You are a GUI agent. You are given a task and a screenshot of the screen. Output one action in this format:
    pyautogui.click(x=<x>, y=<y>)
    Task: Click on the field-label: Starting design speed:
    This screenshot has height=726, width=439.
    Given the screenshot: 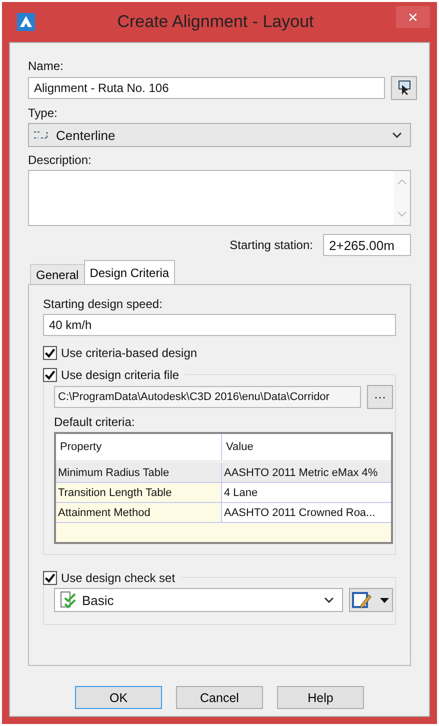 What is the action you would take?
    pyautogui.click(x=103, y=304)
    